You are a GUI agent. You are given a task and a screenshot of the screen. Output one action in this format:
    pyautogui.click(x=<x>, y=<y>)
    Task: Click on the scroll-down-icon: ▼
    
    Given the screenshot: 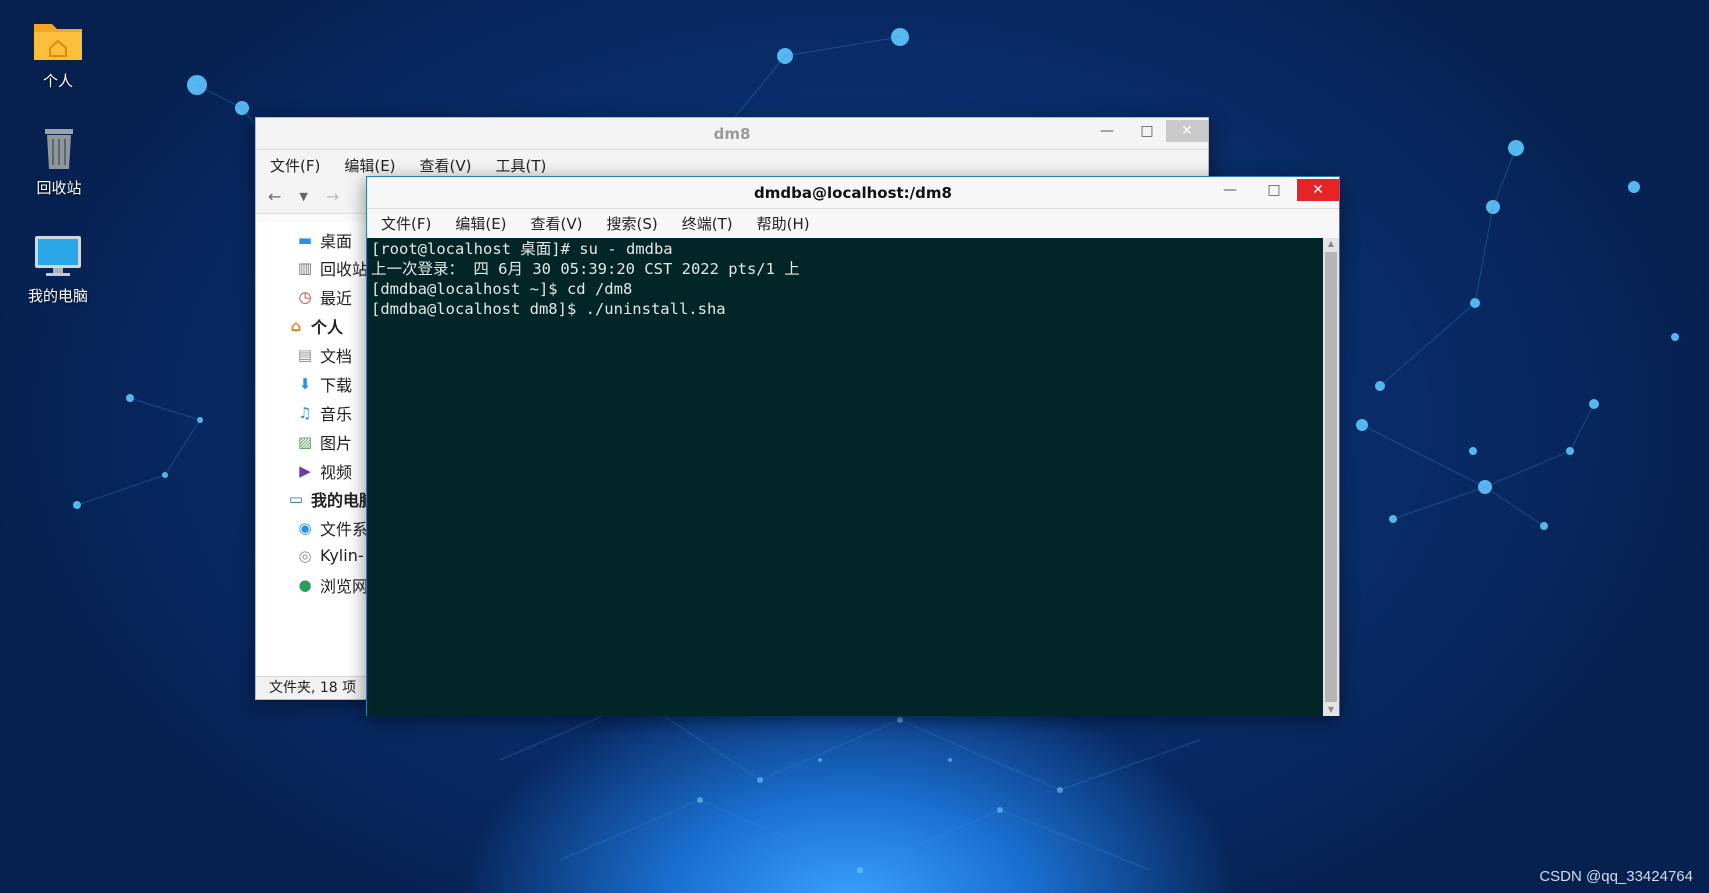 What is the action you would take?
    pyautogui.click(x=1331, y=710)
    